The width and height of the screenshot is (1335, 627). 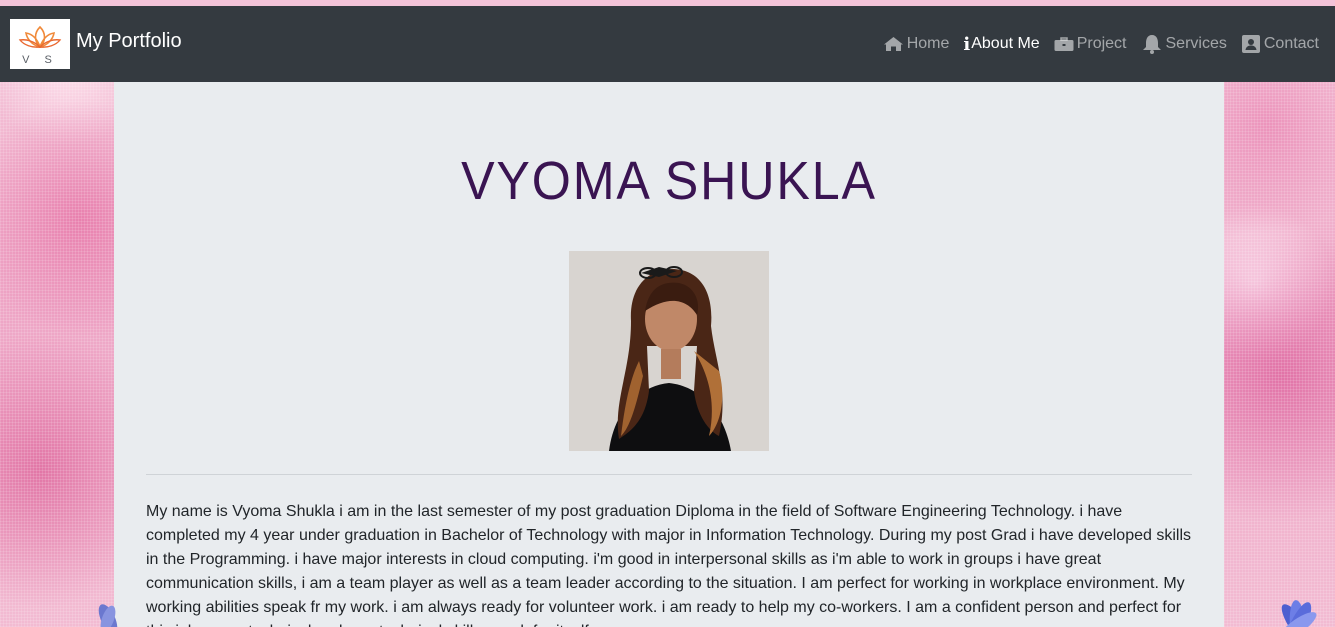 What do you see at coordinates (1151, 44) in the screenshot?
I see `bell-icon` at bounding box center [1151, 44].